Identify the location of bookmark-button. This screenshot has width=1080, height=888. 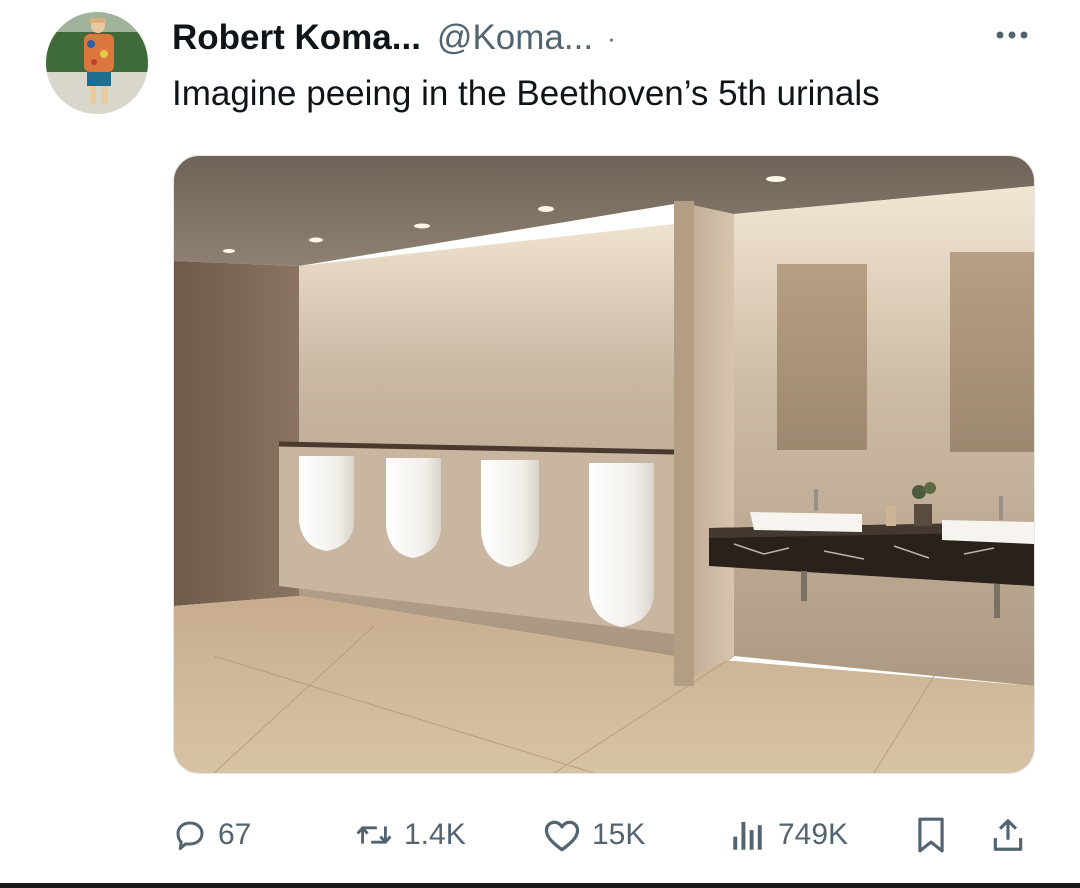
(931, 835).